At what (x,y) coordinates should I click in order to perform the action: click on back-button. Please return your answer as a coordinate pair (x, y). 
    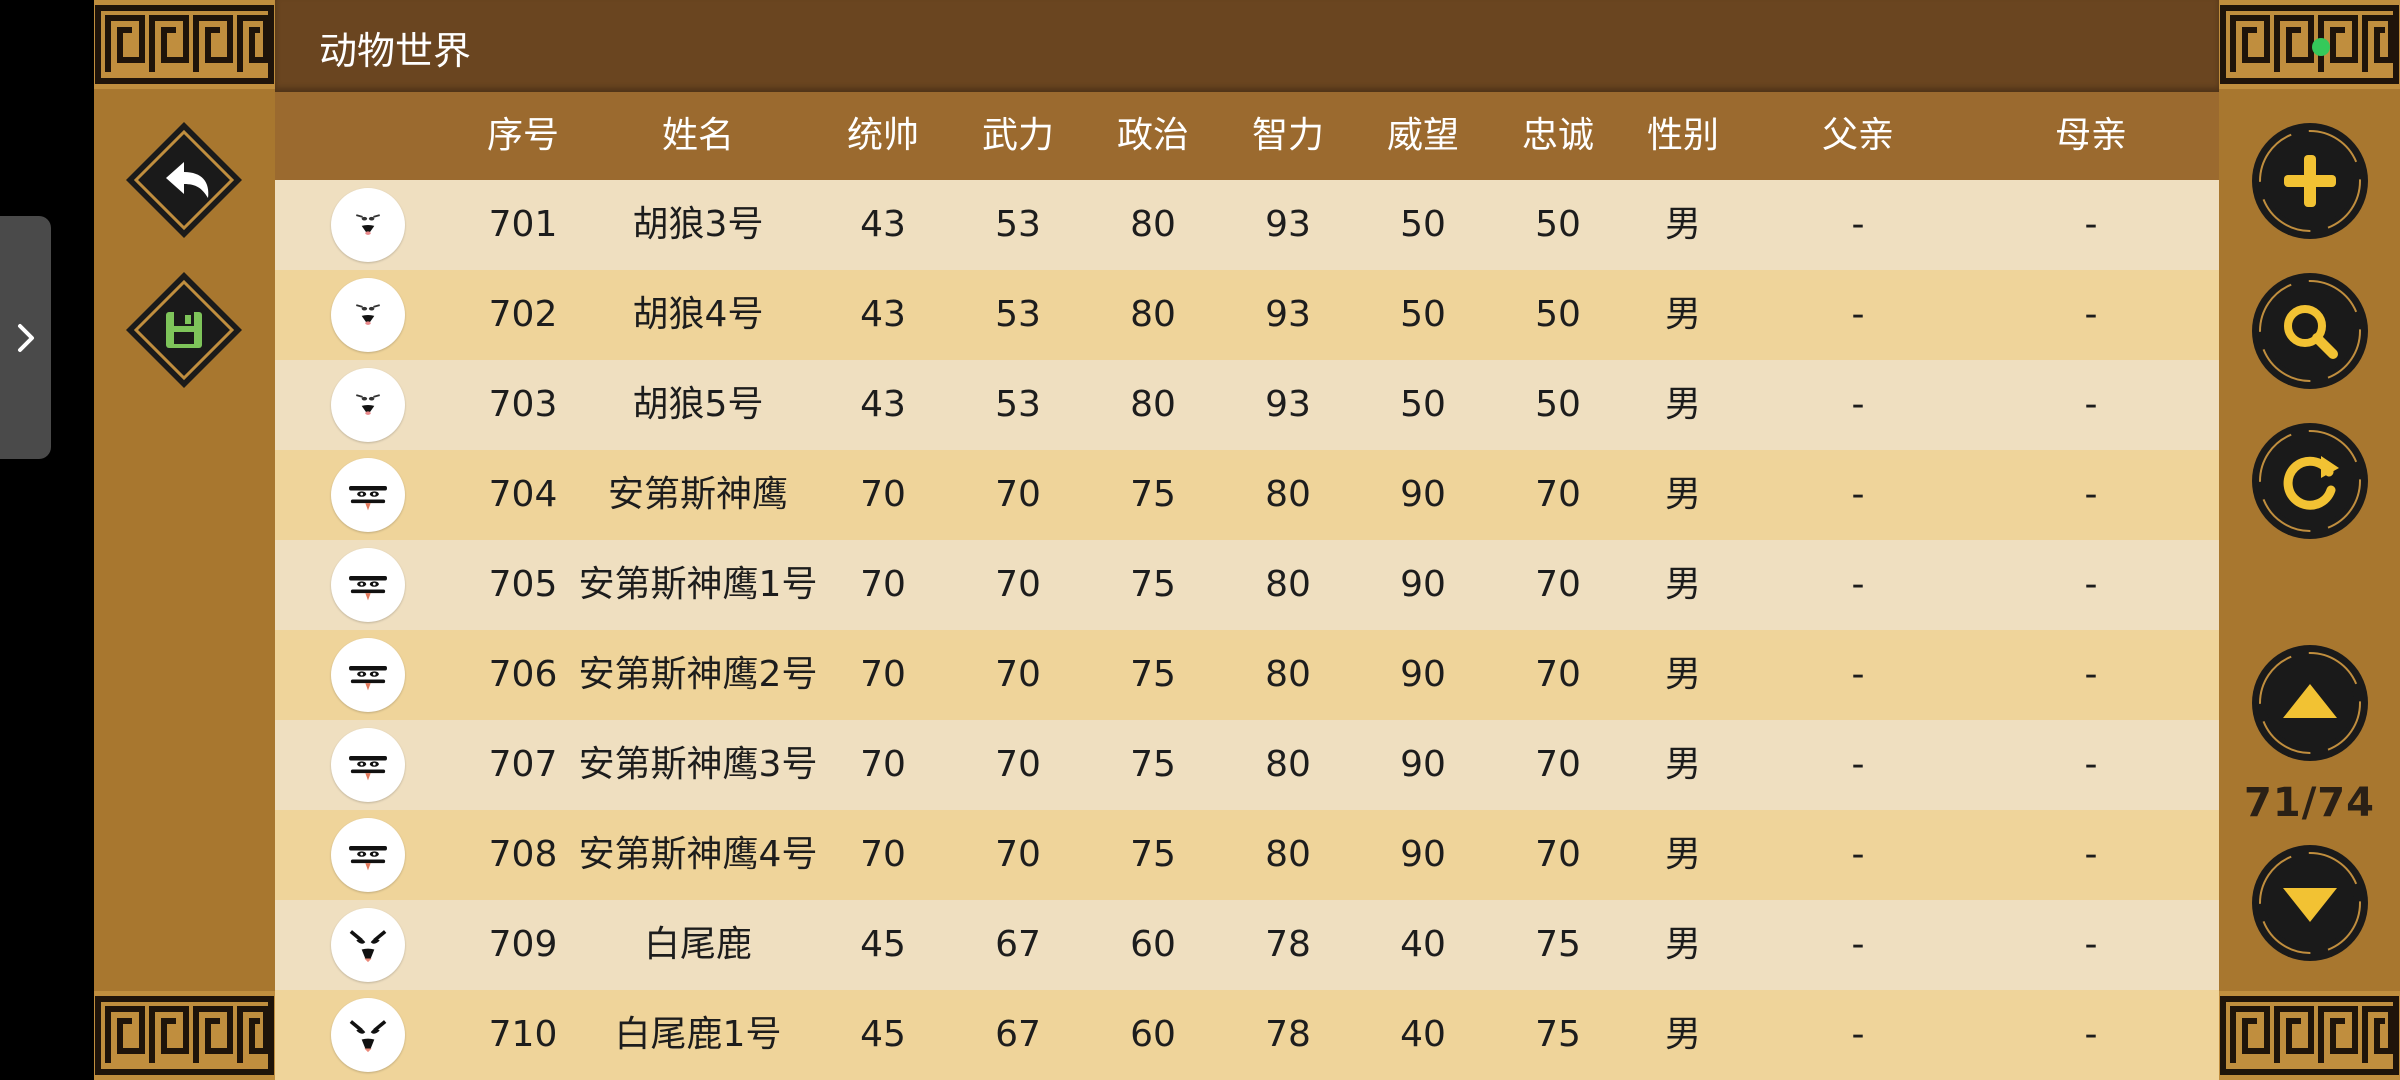
    Looking at the image, I should click on (184, 180).